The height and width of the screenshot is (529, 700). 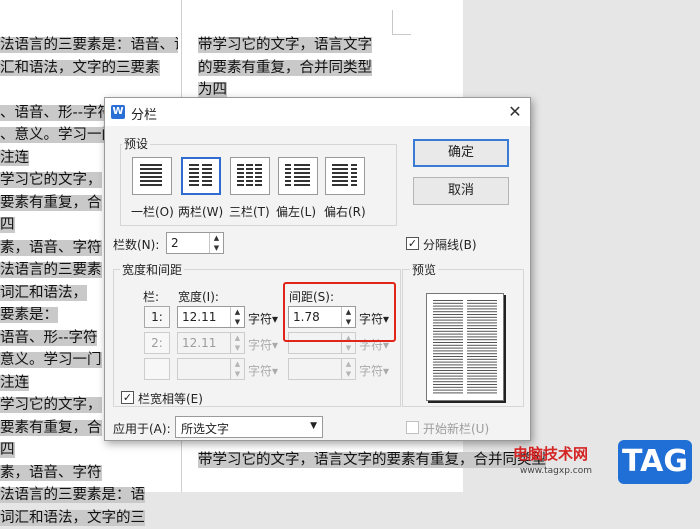 I want to click on document-line-text: 素，语音、字符, so click(x=51, y=473).